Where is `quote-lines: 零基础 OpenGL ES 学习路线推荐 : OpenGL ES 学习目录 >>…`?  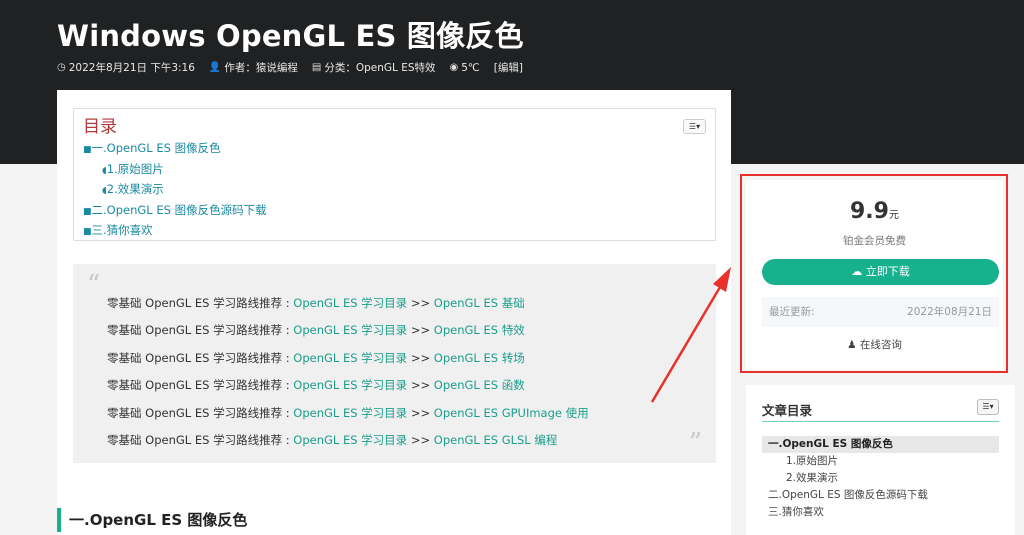 quote-lines: 零基础 OpenGL ES 学习路线推荐 : OpenGL ES 学习目录 >>… is located at coordinates (348, 372).